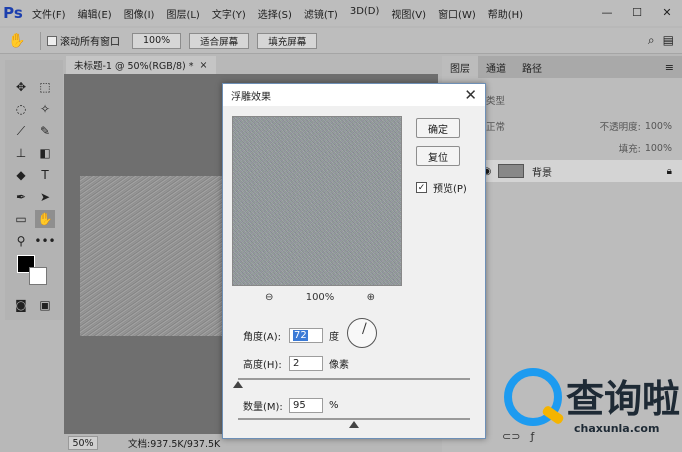  What do you see at coordinates (341, 41) in the screenshot?
I see `options-bar: ✋ 滚动所有窗口 100% 适合屏幕 填充屏幕 ⌕ ▤` at bounding box center [341, 41].